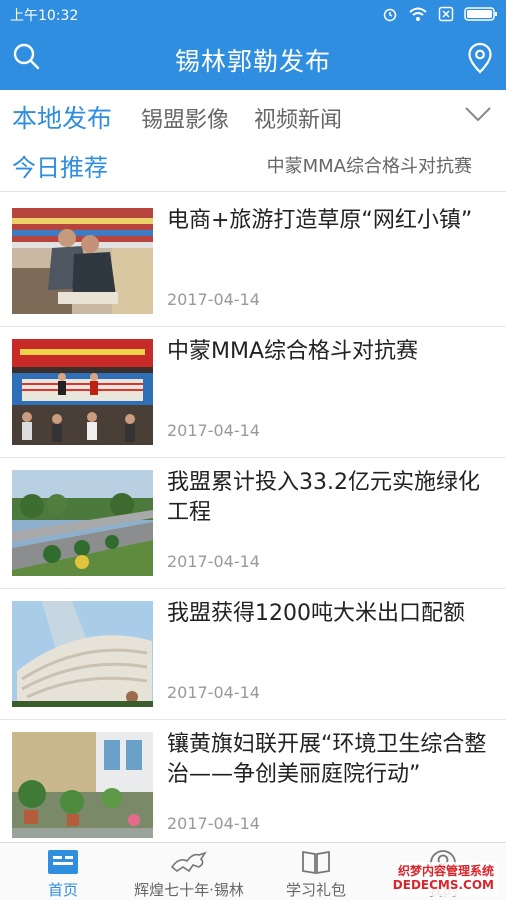 This screenshot has height=900, width=506. Describe the element at coordinates (253, 14) in the screenshot. I see `status-bar: 上午10:32` at that location.